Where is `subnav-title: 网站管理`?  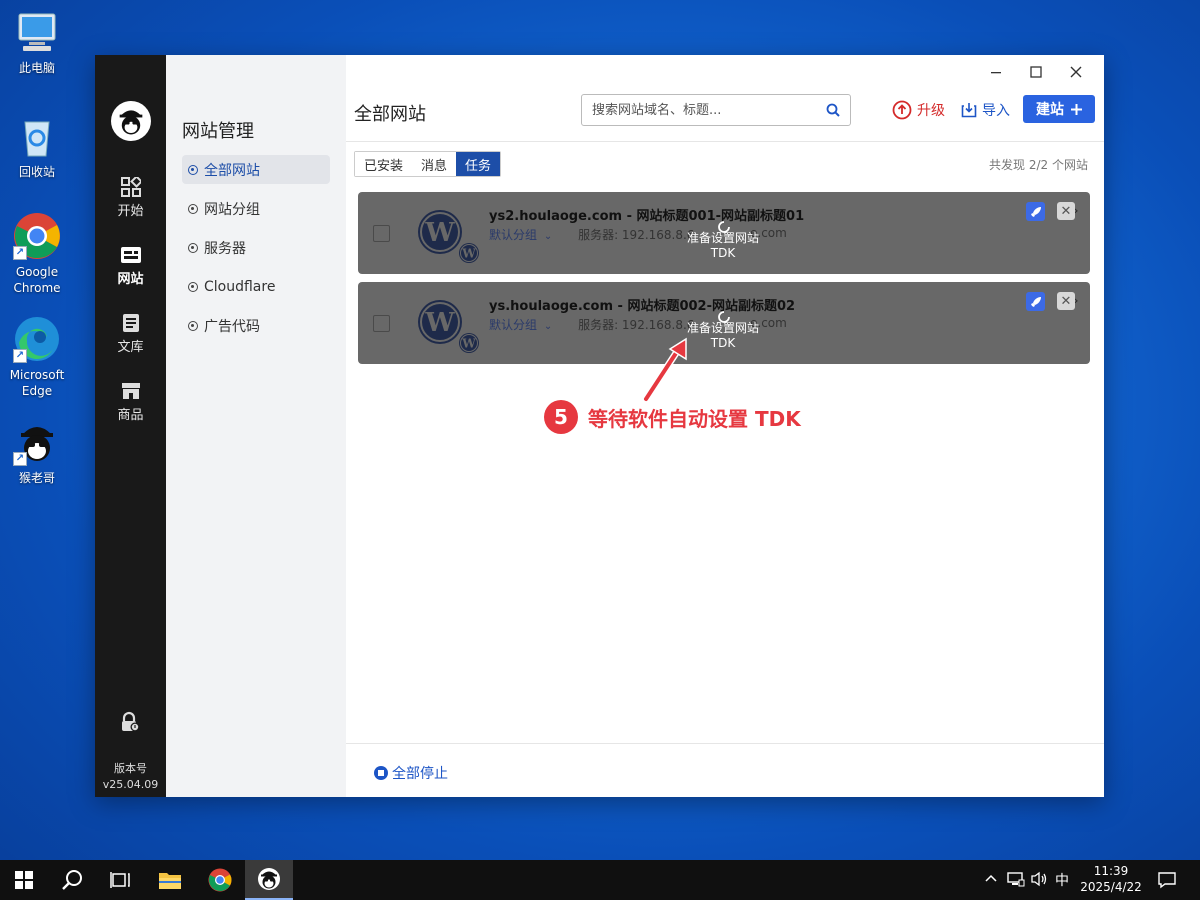
subnav-title: 网站管理 is located at coordinates (218, 131).